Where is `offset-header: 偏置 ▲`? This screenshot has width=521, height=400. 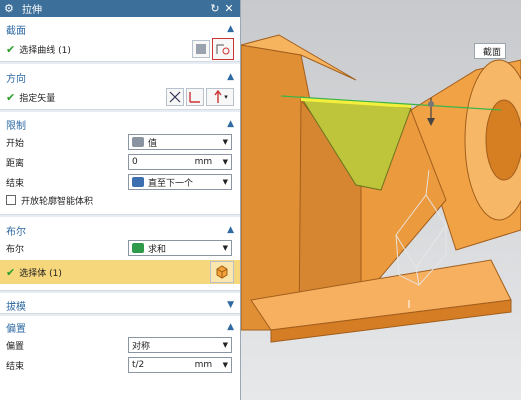
offset-header: 偏置 ▲ is located at coordinates (120, 327).